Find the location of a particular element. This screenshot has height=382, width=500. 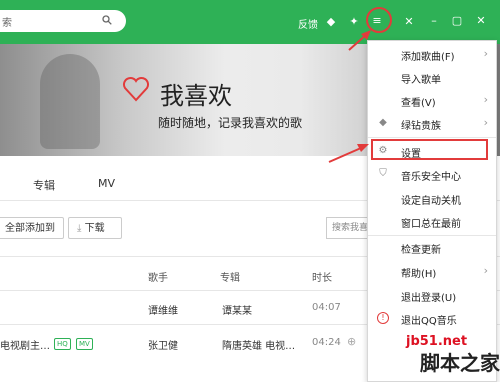

tab-mv: MV is located at coordinates (106, 183).